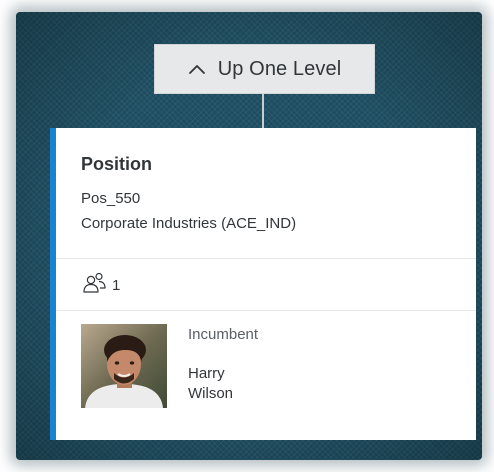 This screenshot has height=472, width=494. I want to click on people-count-row: 1, so click(101, 285).